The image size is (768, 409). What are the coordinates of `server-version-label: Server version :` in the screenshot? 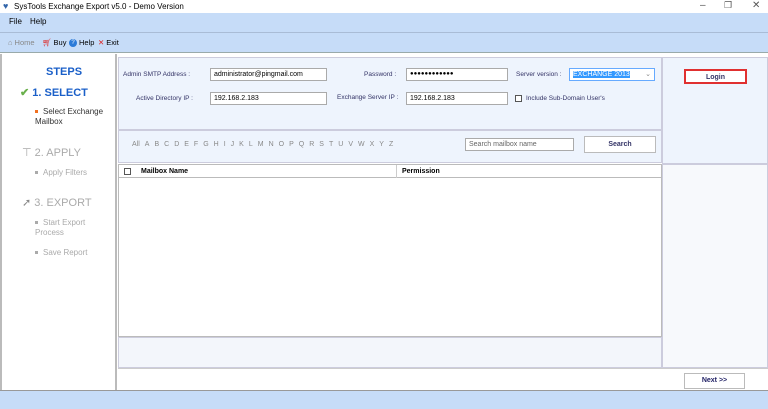 It's located at (539, 74).